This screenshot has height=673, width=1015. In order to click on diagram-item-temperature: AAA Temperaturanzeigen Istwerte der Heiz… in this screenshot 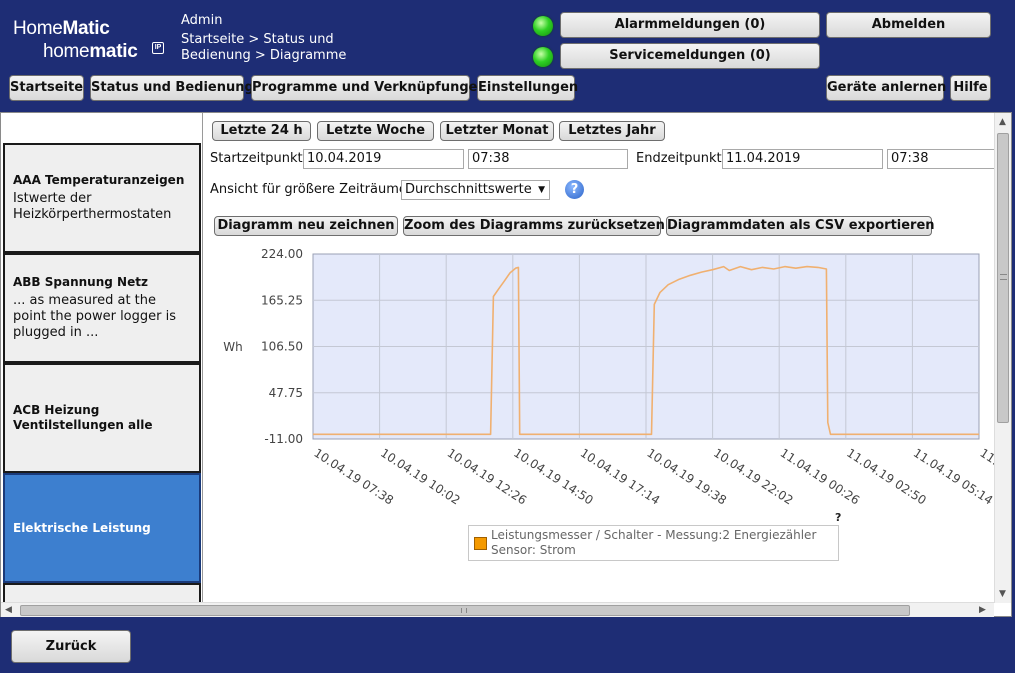, I will do `click(102, 198)`.